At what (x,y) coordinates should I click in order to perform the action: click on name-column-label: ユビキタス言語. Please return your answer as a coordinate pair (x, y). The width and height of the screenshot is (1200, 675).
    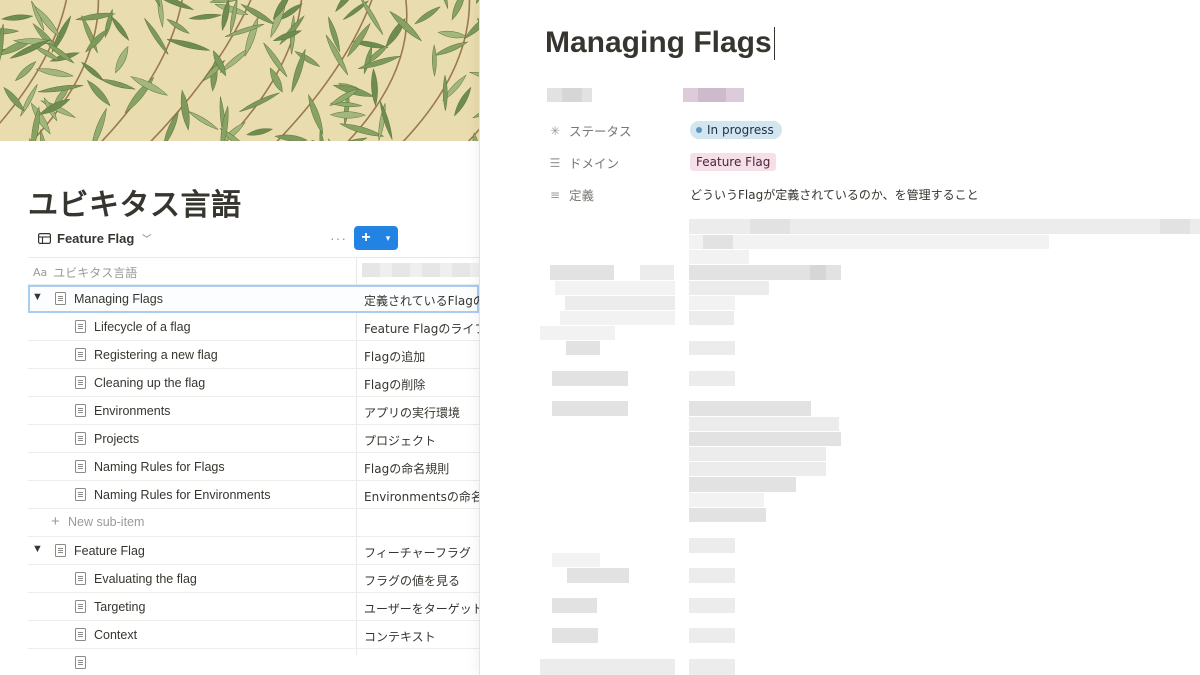
    Looking at the image, I should click on (95, 273).